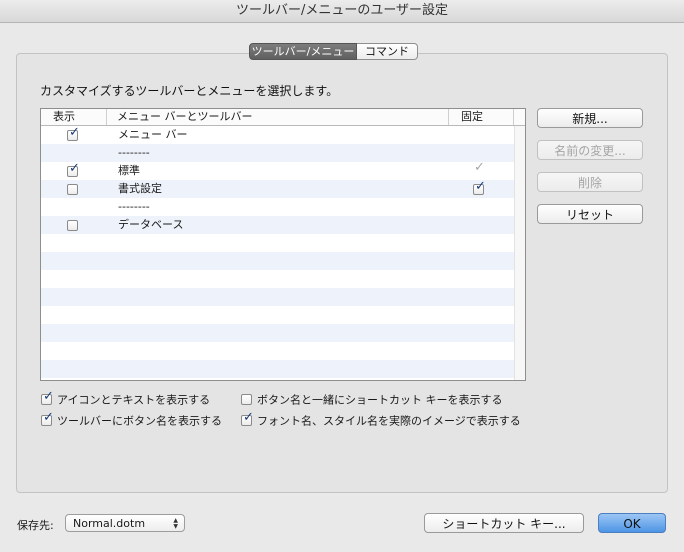 This screenshot has width=684, height=552. What do you see at coordinates (283, 189) in the screenshot?
I see `table-row: ✓ 書式設定 ✓` at bounding box center [283, 189].